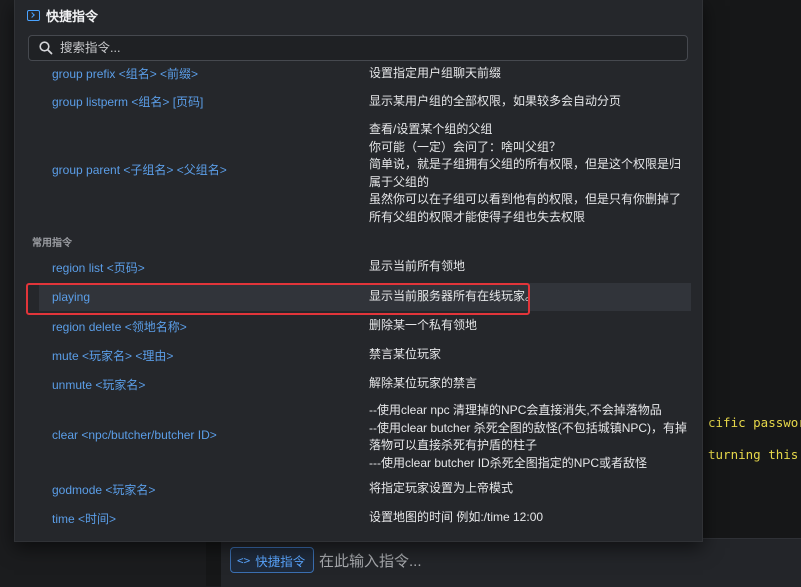 This screenshot has height=587, width=801. What do you see at coordinates (549, 561) in the screenshot?
I see `command-input` at bounding box center [549, 561].